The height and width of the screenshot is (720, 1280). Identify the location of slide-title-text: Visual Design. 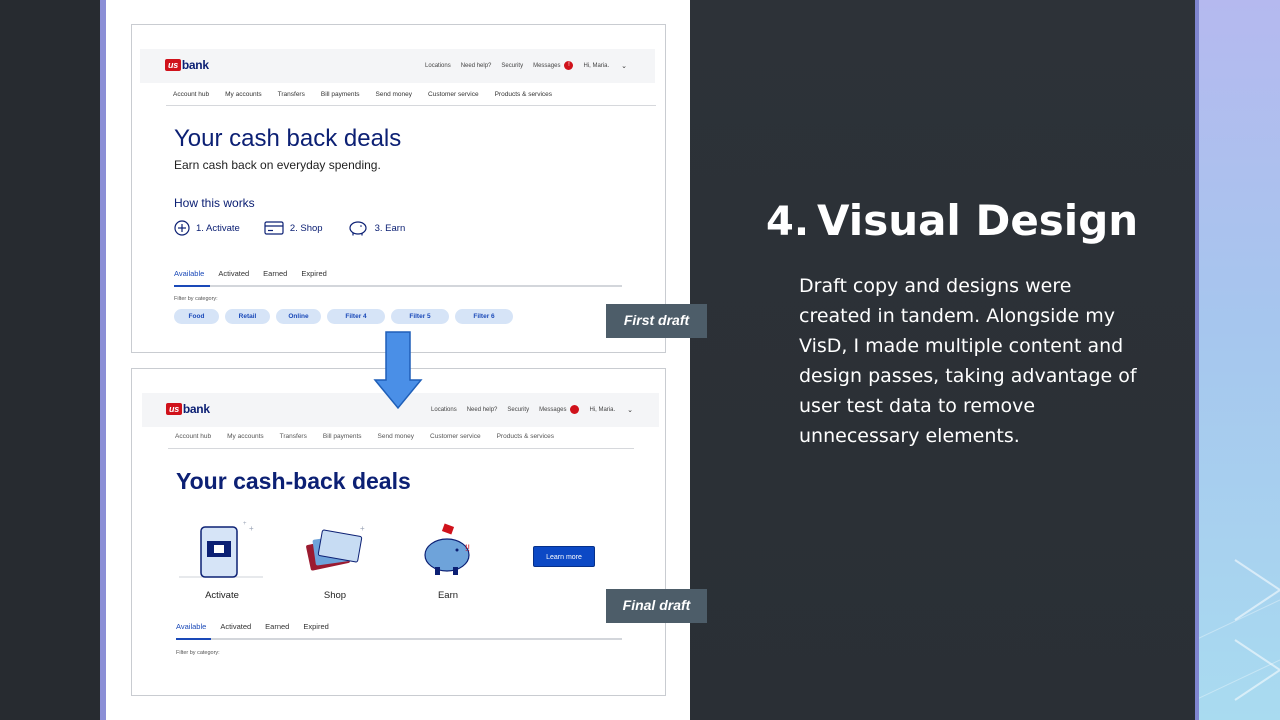
(978, 220).